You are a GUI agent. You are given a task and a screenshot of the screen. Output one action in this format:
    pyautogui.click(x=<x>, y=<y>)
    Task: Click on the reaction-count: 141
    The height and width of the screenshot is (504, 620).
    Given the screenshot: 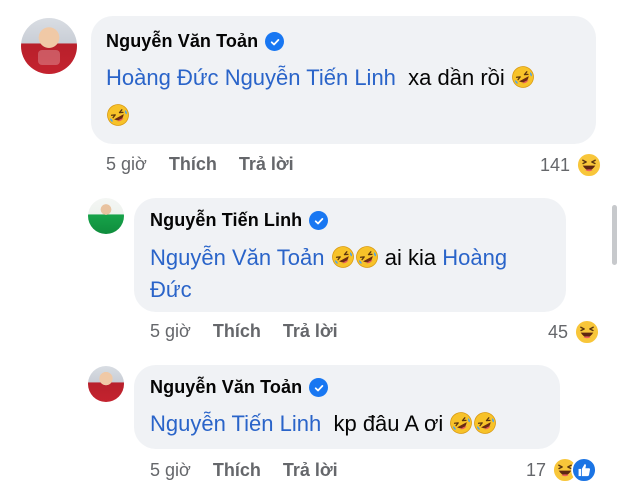 What is the action you would take?
    pyautogui.click(x=555, y=164)
    